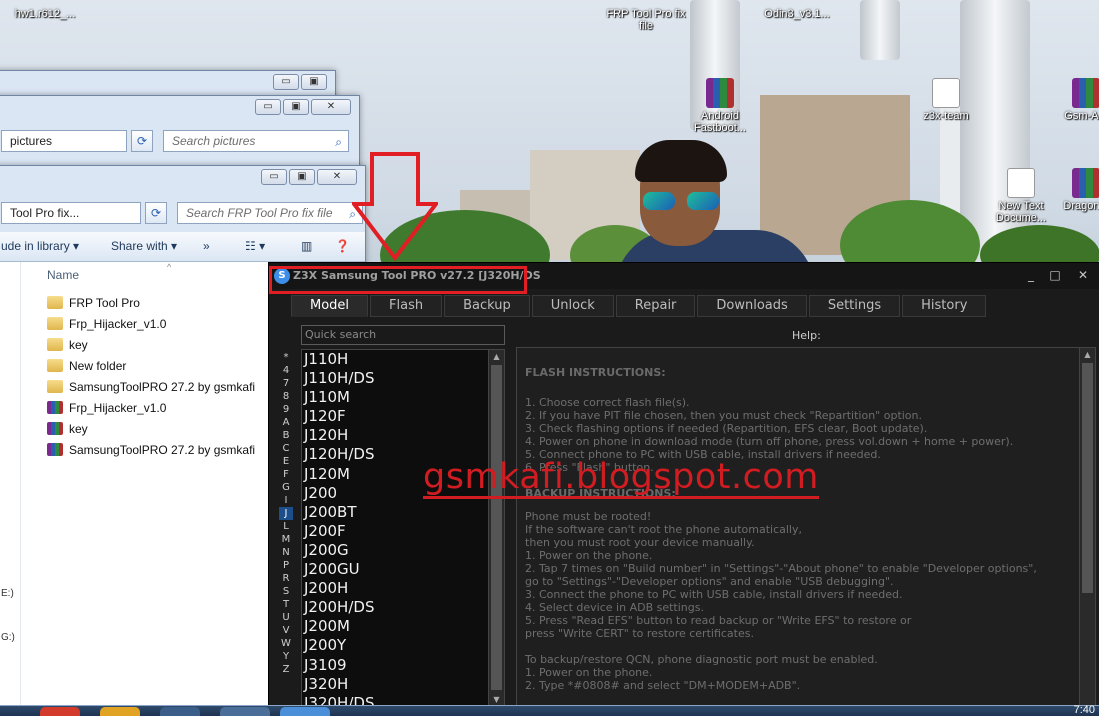  What do you see at coordinates (286, 630) in the screenshot?
I see `alphabet-letter: V` at bounding box center [286, 630].